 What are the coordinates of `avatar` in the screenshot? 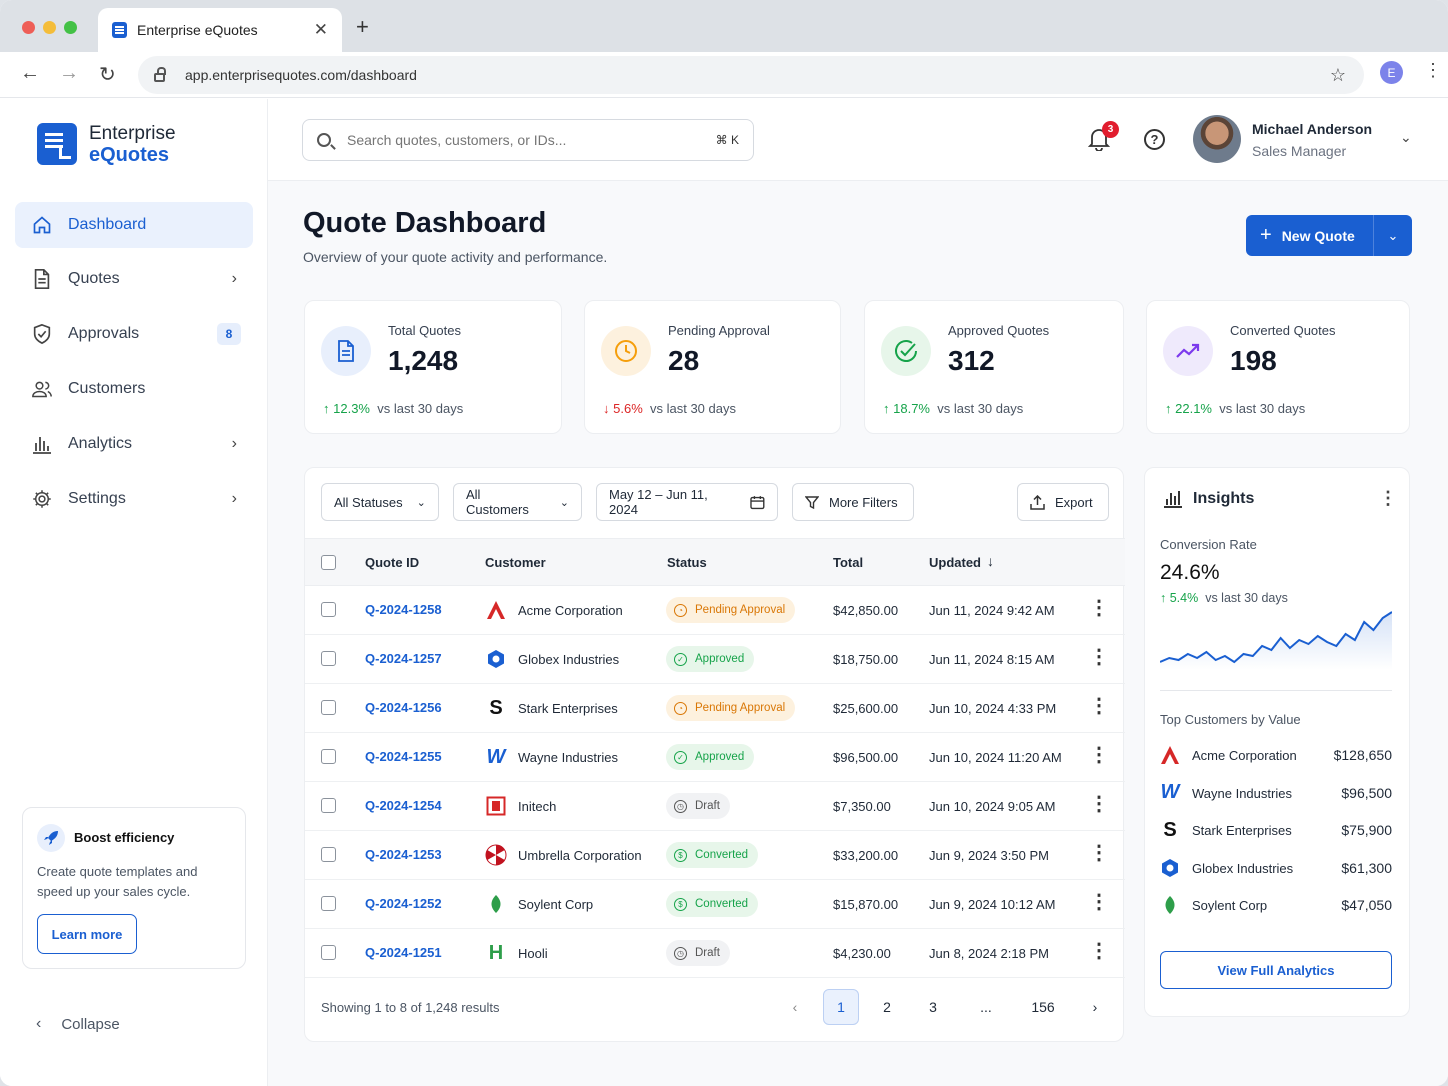 It's located at (1217, 139).